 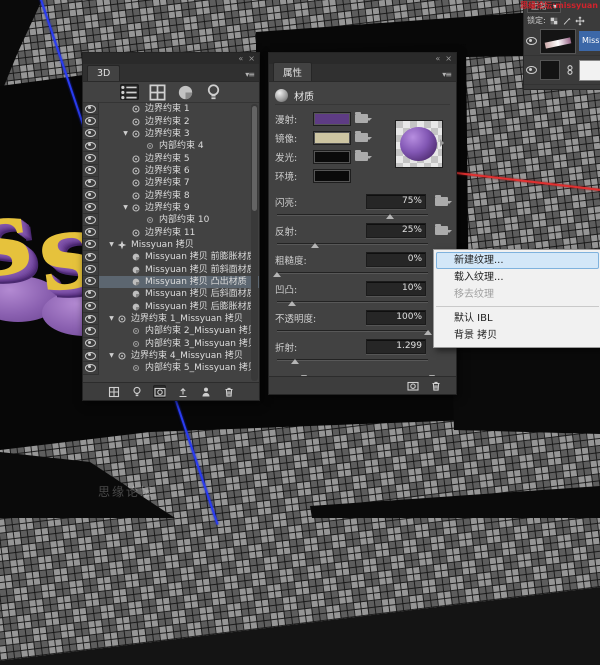 I want to click on slider-value-input: 100%, so click(x=396, y=317).